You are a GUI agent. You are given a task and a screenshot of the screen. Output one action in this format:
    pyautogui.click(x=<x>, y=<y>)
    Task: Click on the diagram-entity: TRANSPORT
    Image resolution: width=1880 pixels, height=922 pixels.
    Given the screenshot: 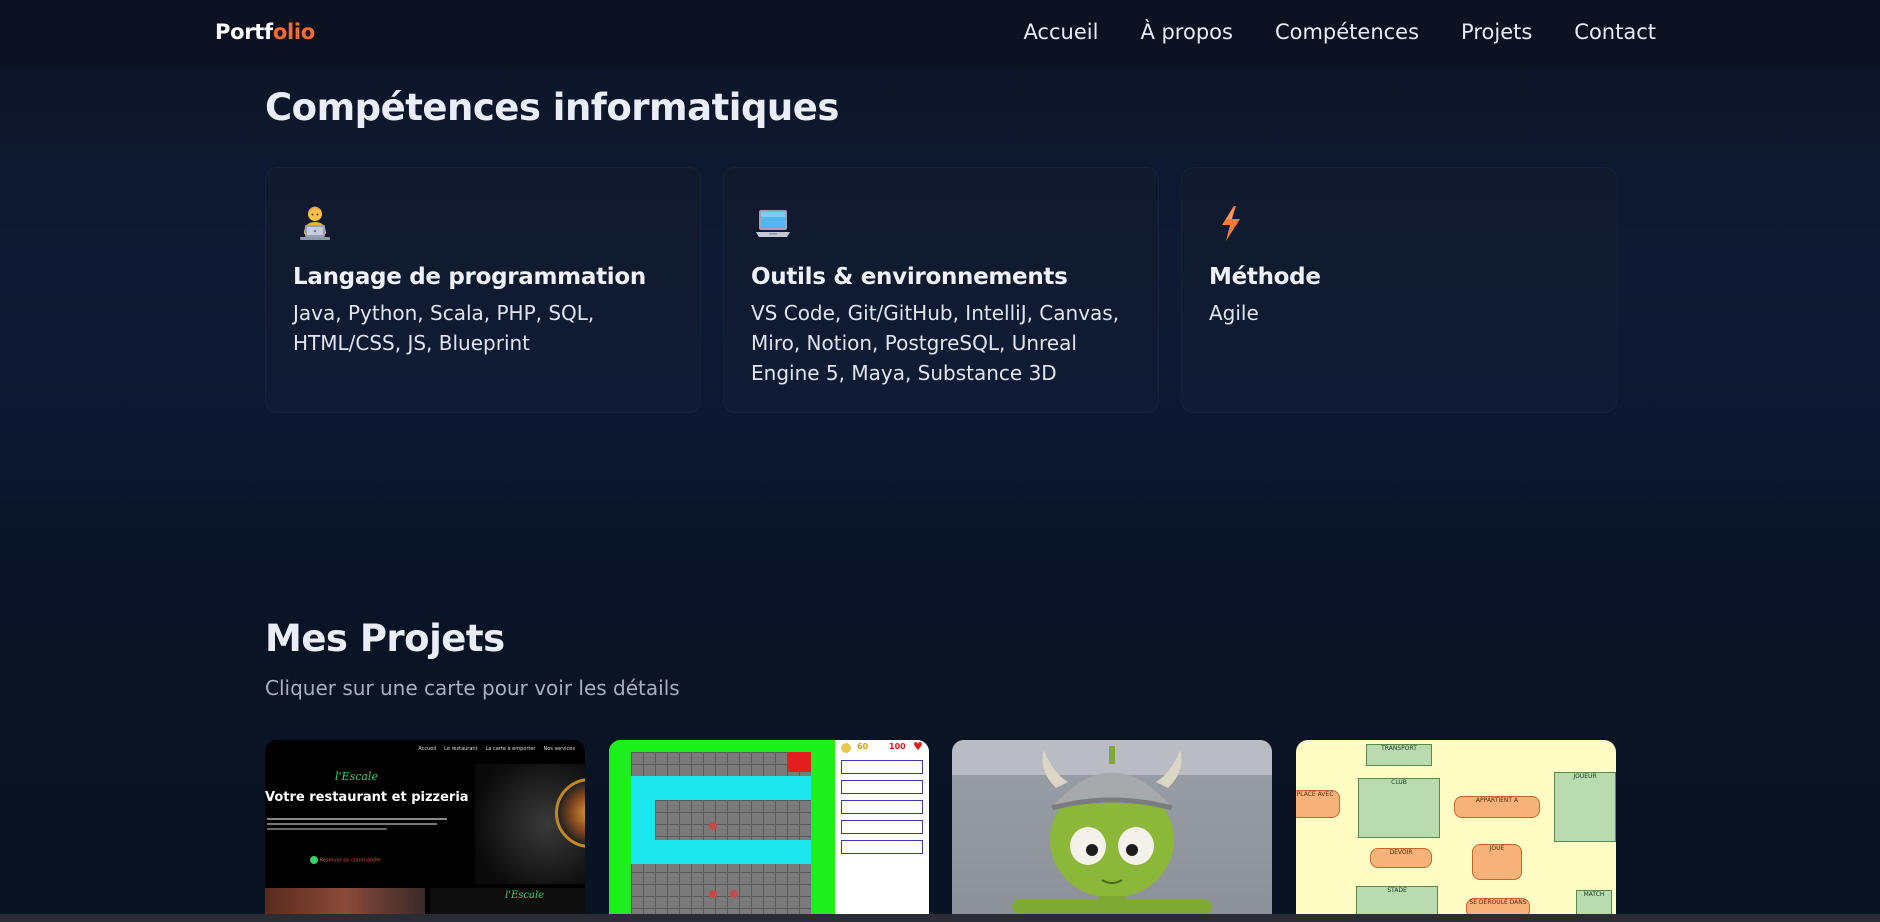 What is the action you would take?
    pyautogui.click(x=1399, y=755)
    